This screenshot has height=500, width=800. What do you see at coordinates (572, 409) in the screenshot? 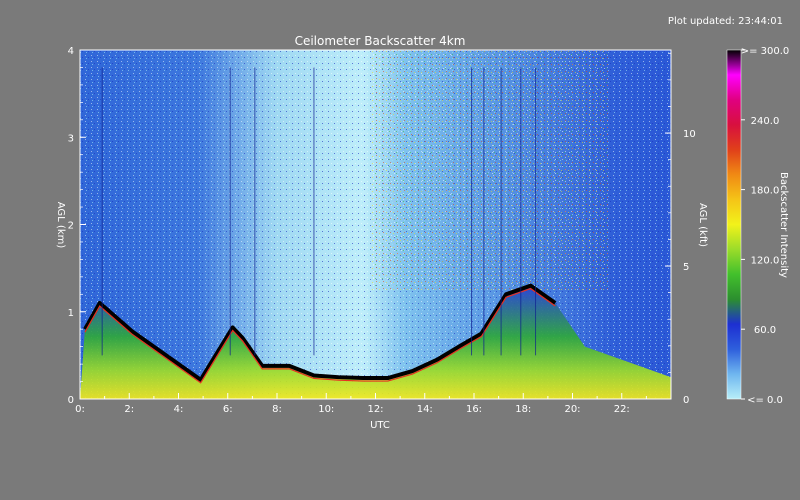
I see `x-tick-label: 20:` at bounding box center [572, 409].